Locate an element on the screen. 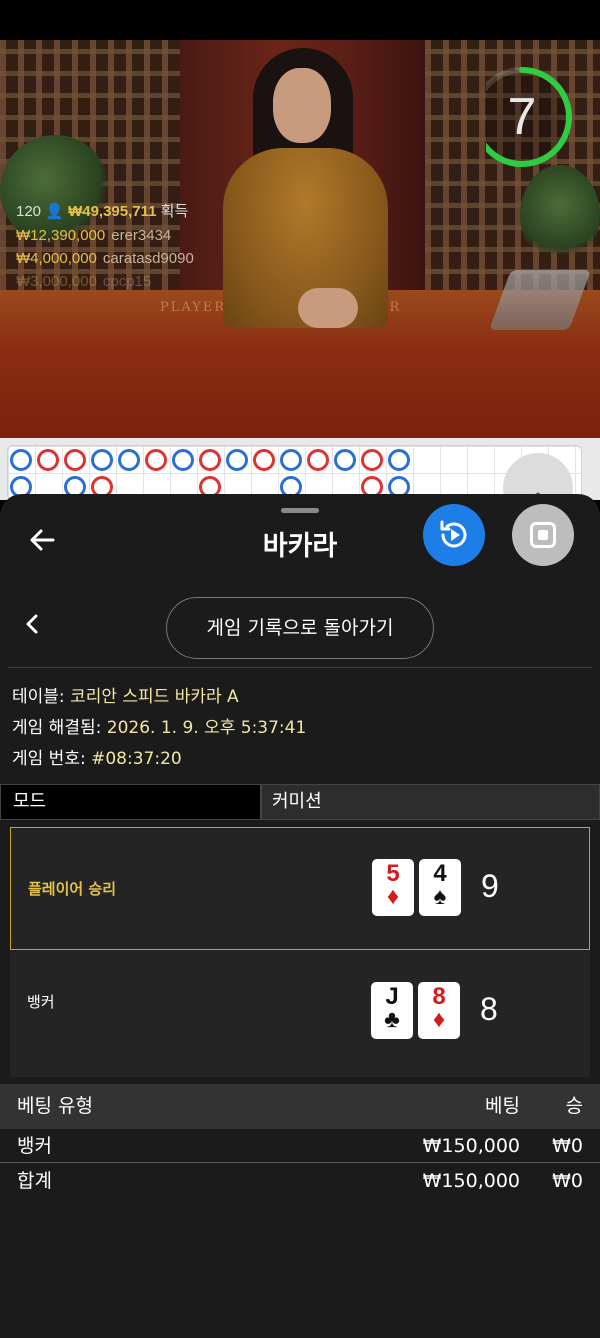 The width and height of the screenshot is (600, 1338). card-suit: ♣ is located at coordinates (392, 1019).